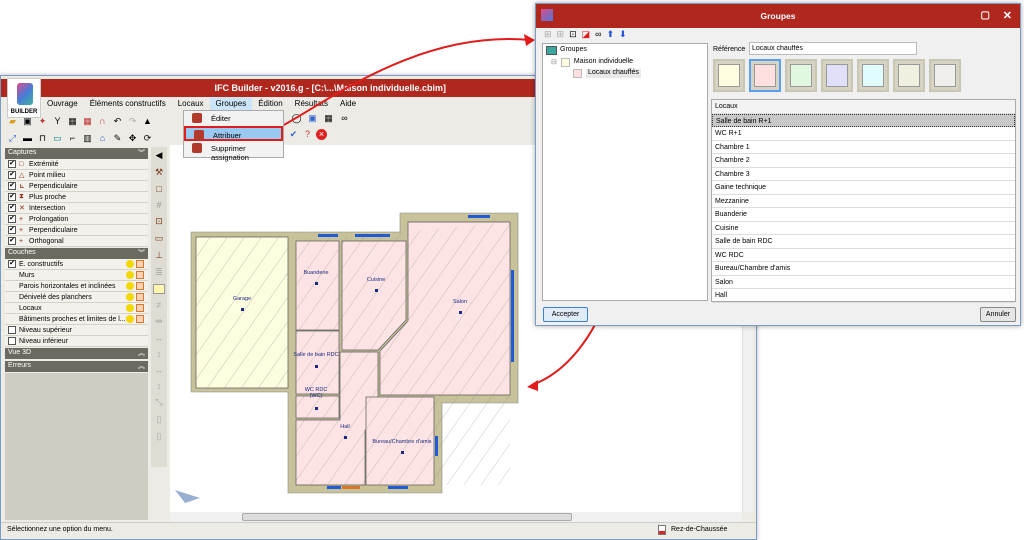  Describe the element at coordinates (863, 255) in the screenshot. I see `list-item: WC RDC` at that location.